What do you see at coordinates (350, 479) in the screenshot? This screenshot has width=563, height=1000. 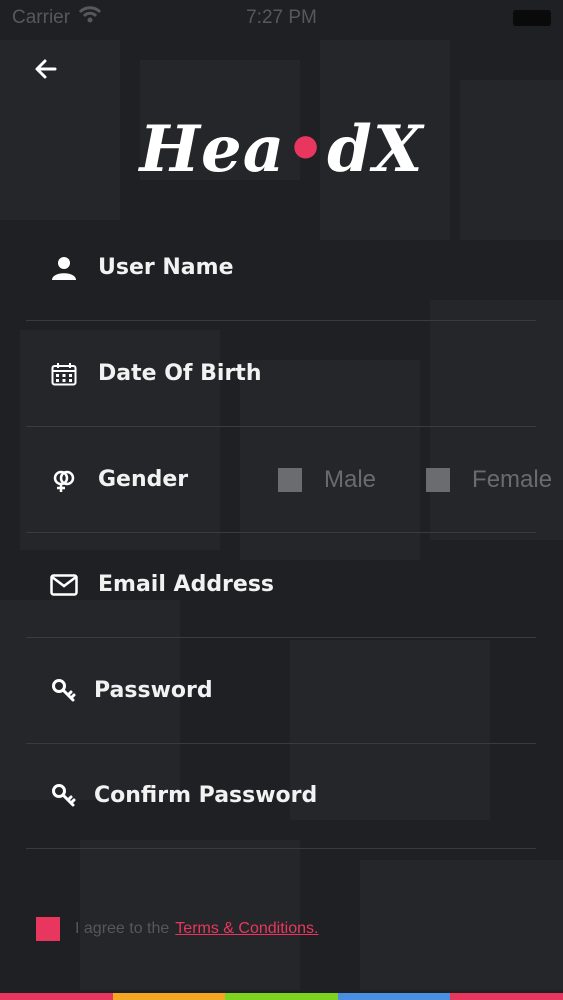 I see `male-label: Male` at bounding box center [350, 479].